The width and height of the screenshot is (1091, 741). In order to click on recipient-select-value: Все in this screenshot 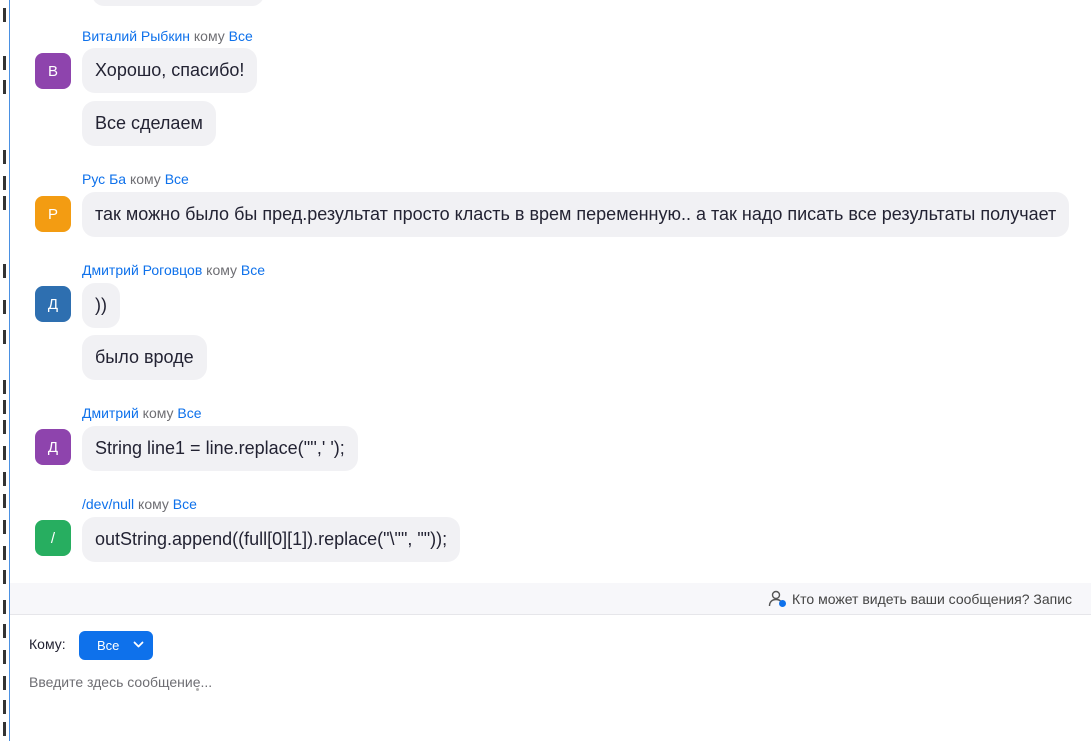, I will do `click(108, 645)`.